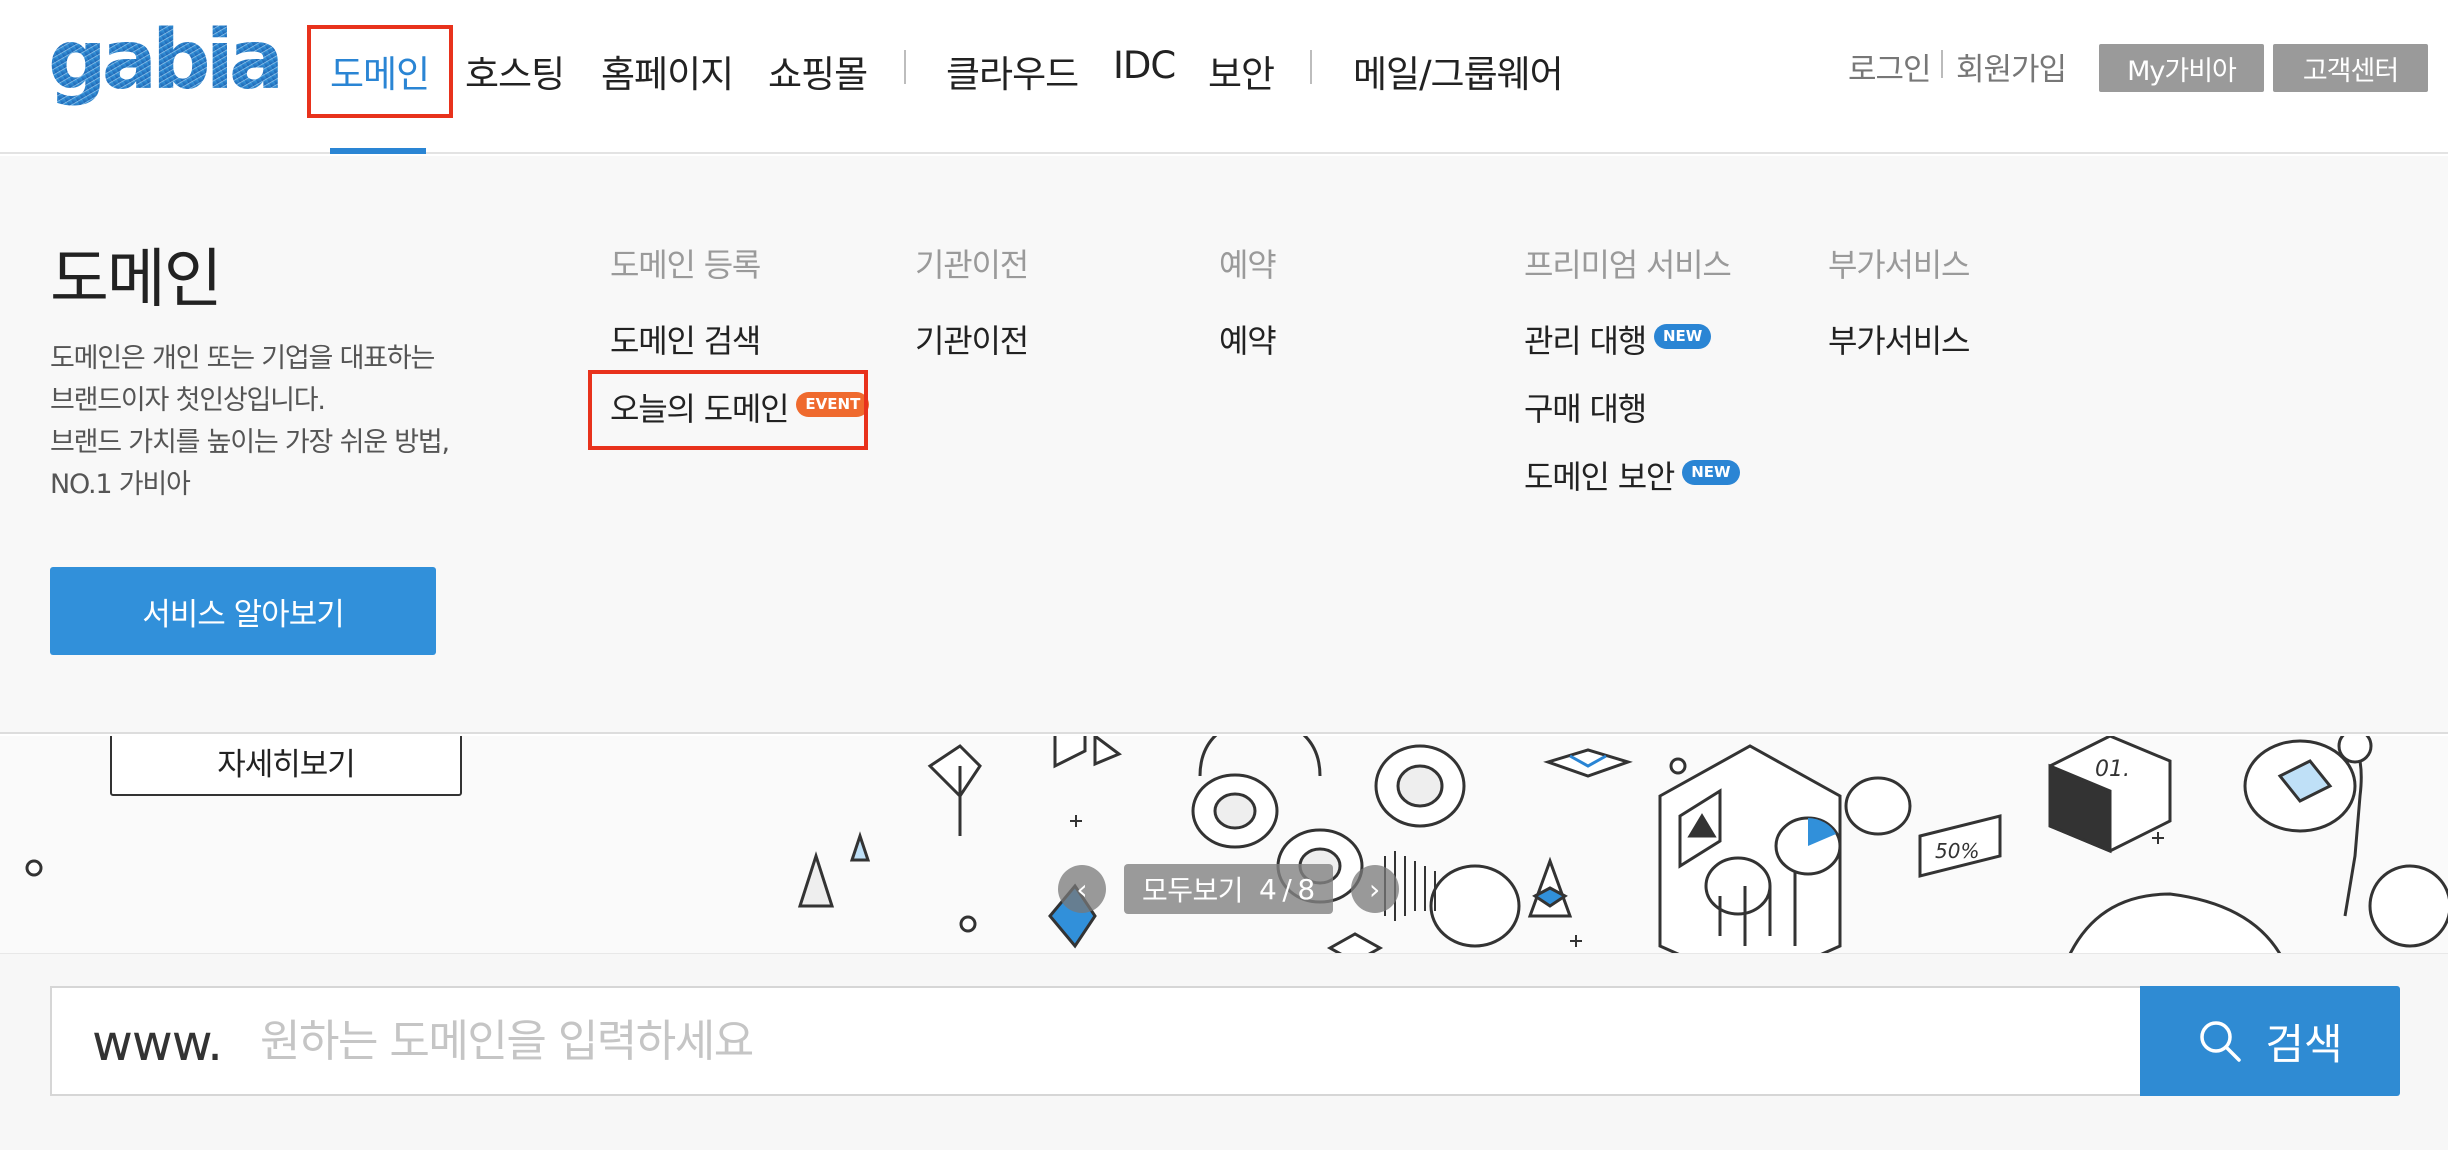  I want to click on nav-shoppingmall: 쇼핑몰, so click(818, 71).